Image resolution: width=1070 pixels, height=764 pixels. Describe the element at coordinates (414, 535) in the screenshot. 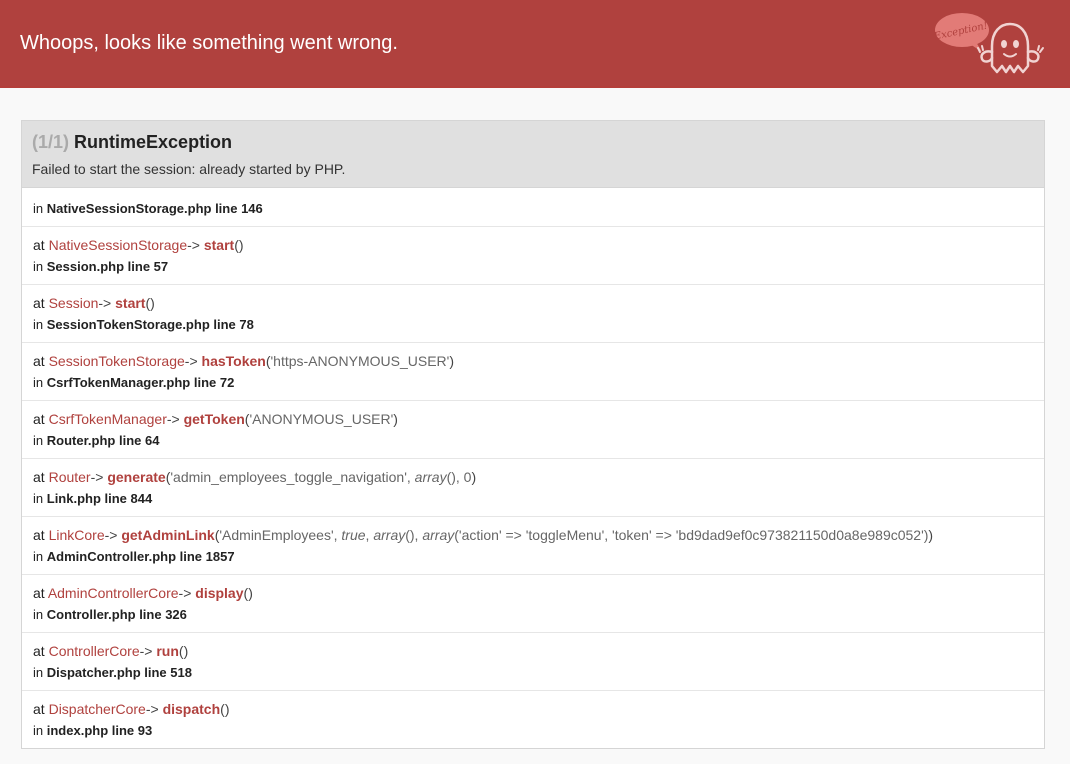

I see `frame-args: (),` at that location.